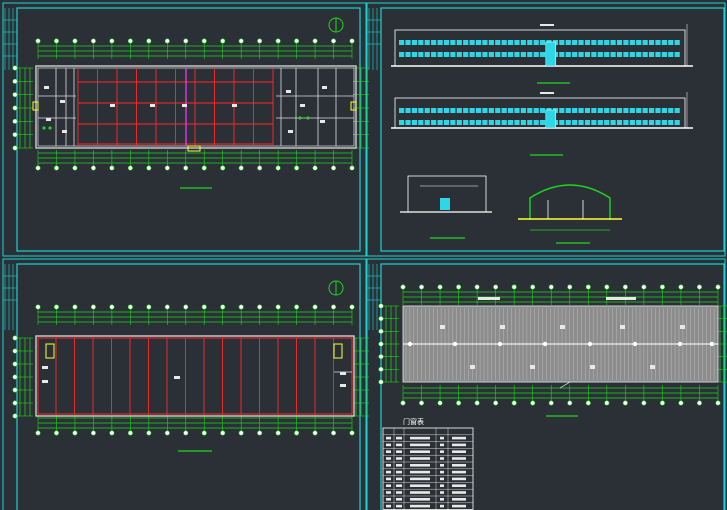  What do you see at coordinates (621, 298) in the screenshot?
I see `roof-section-title` at bounding box center [621, 298].